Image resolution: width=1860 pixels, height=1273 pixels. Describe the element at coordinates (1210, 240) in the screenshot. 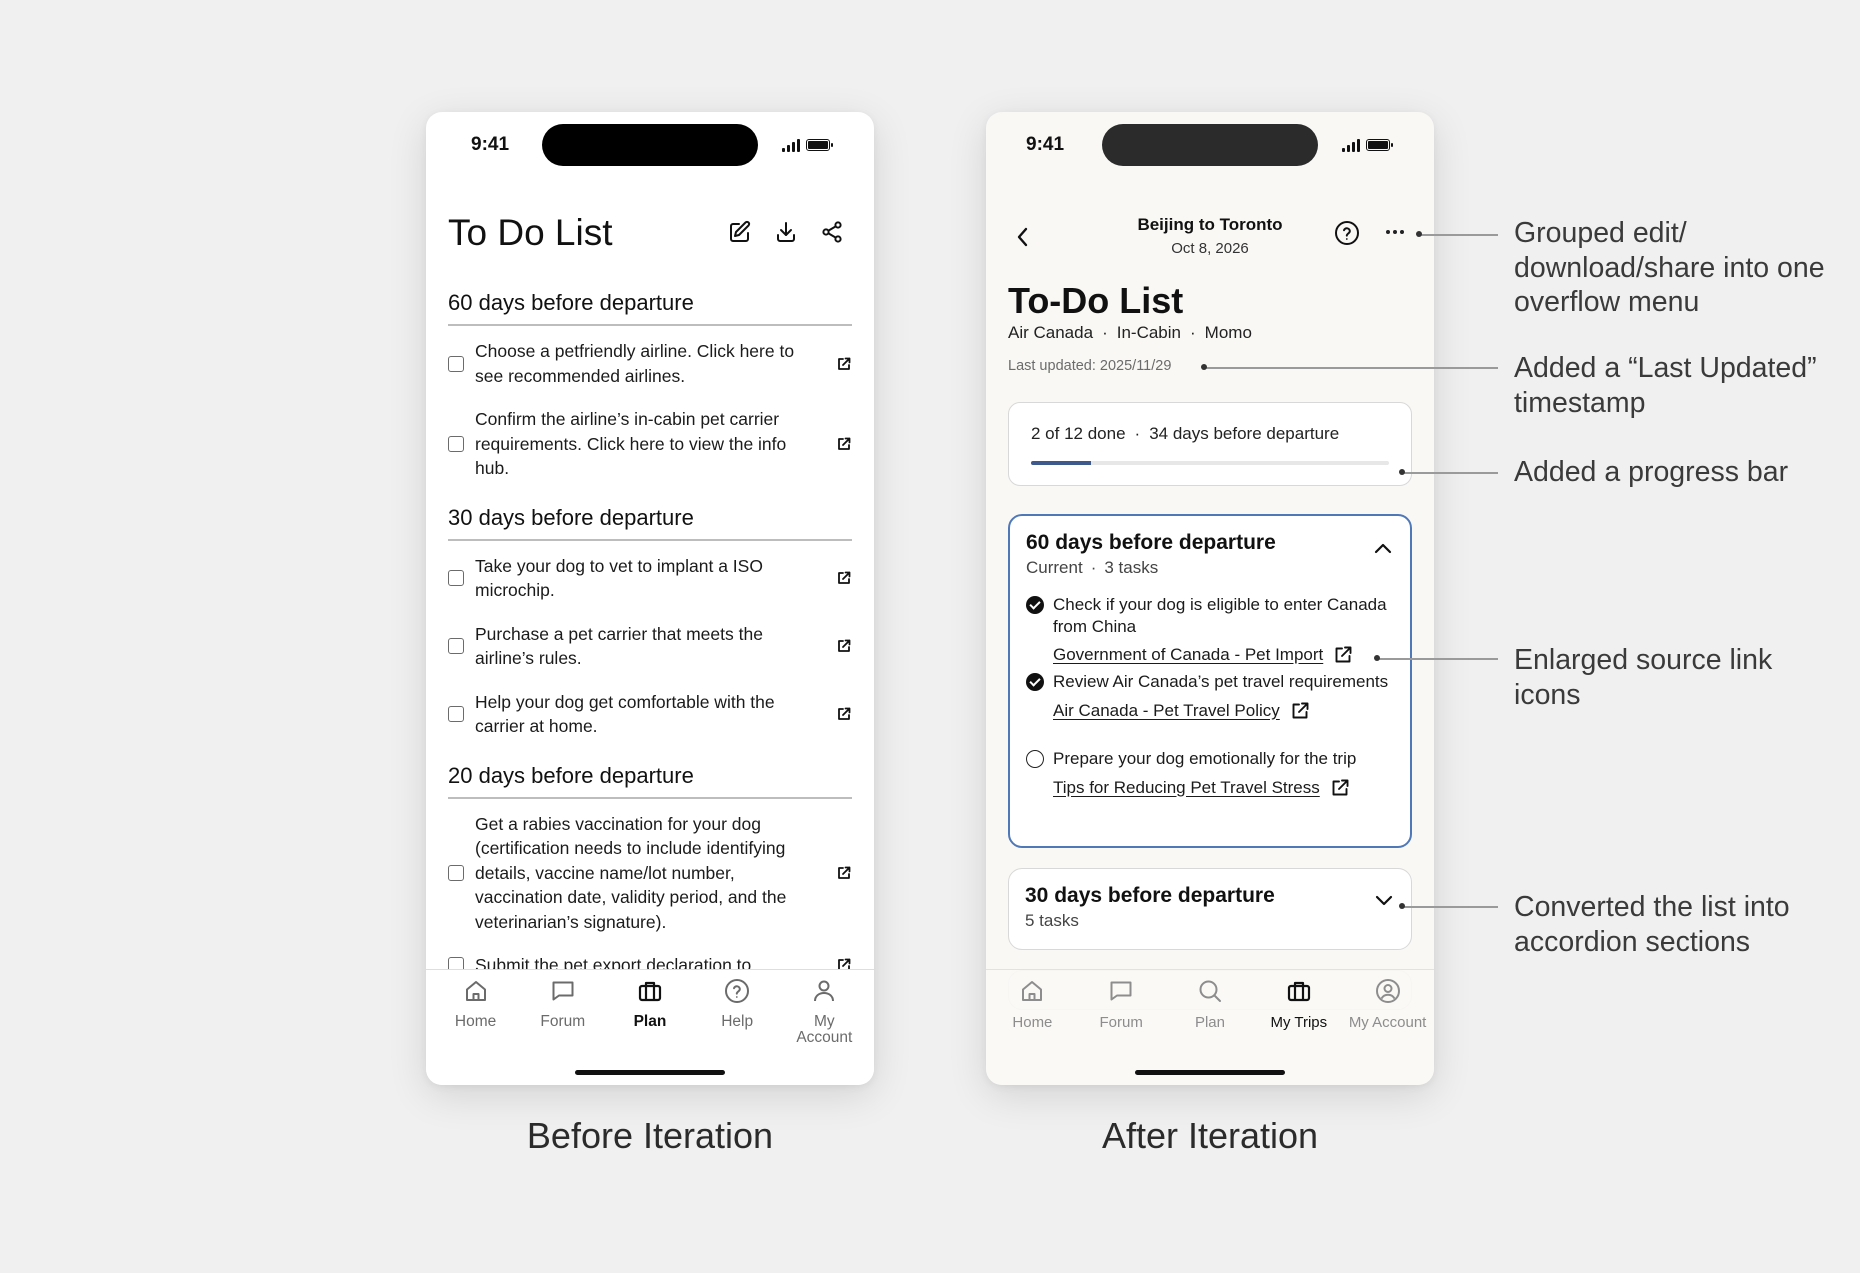

I see `trip-header: Beijing to Toronto Oct 8, 2026` at that location.